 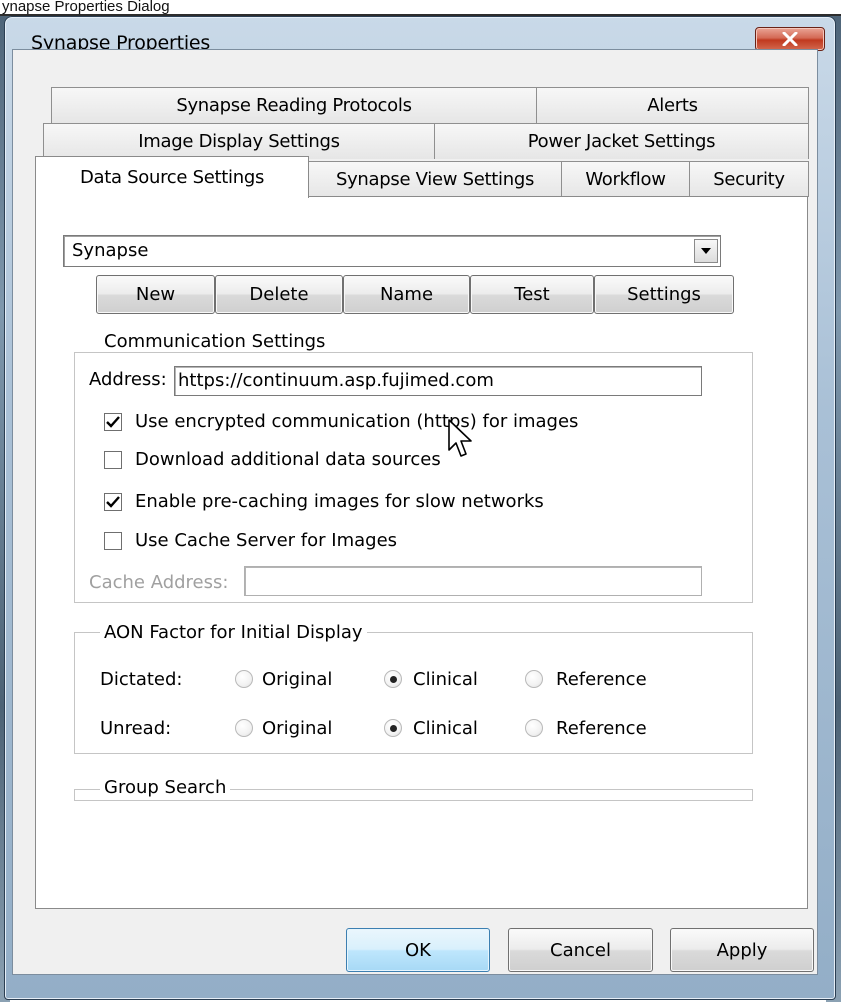 I want to click on unread-original-label: Original, so click(x=297, y=728).